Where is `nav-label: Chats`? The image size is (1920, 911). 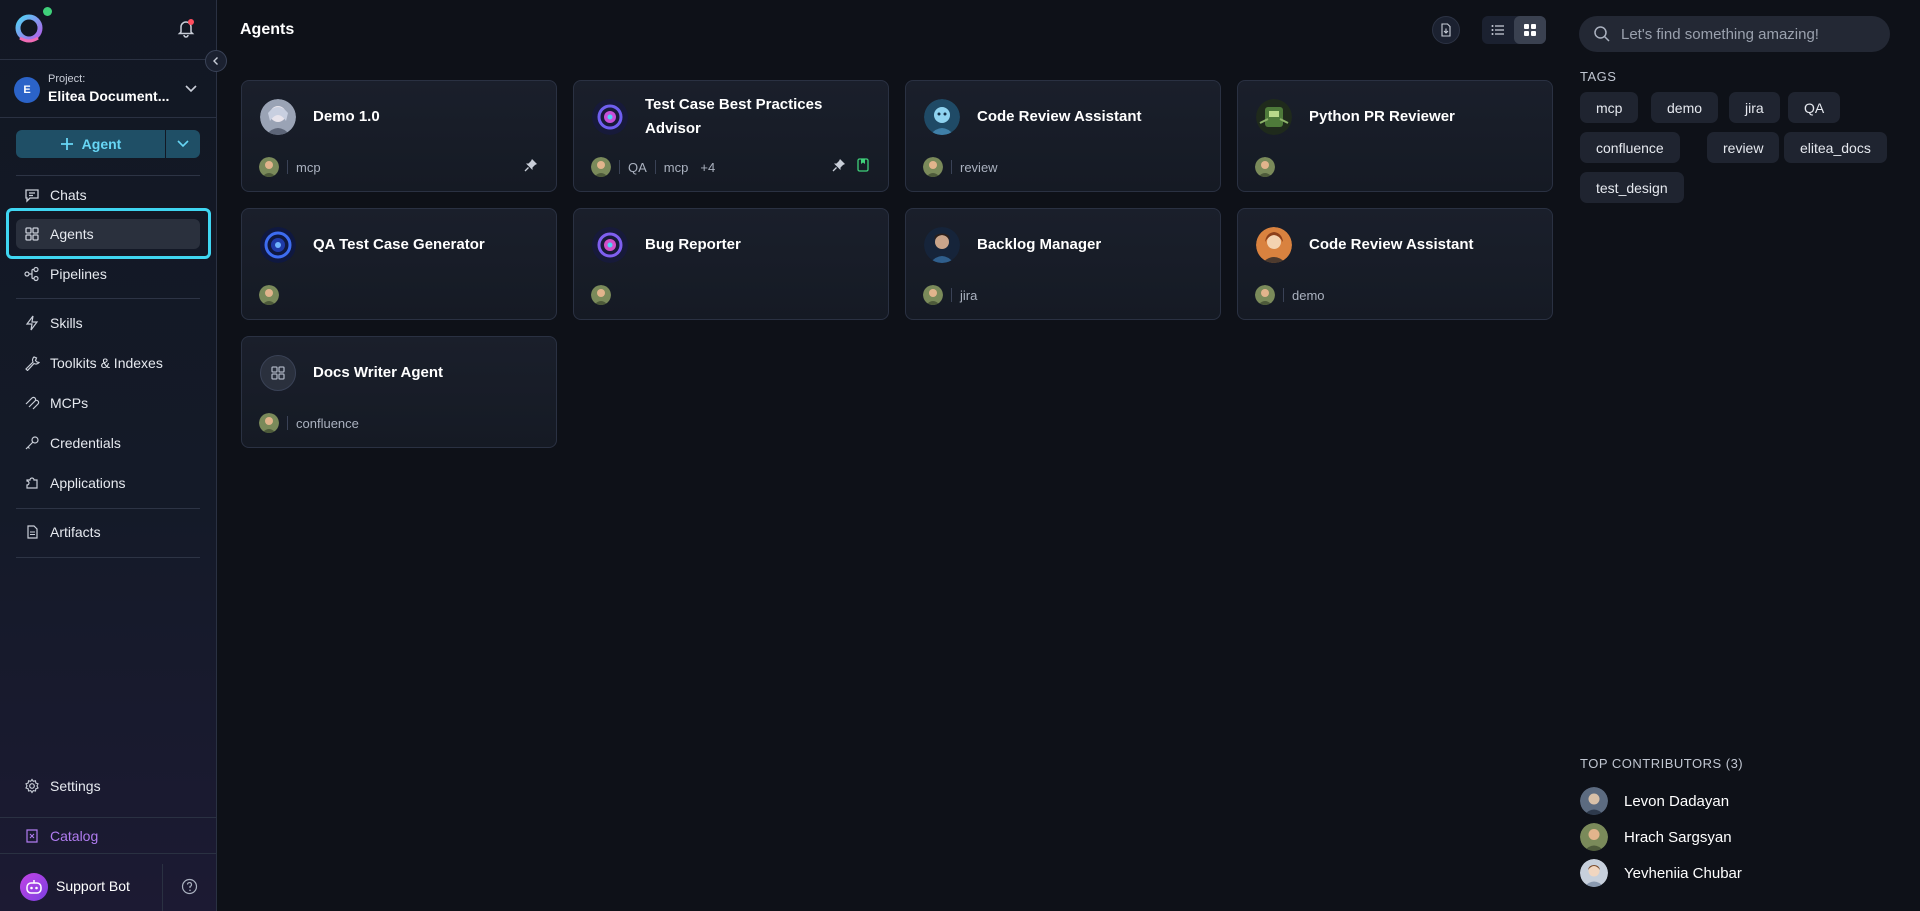
nav-label: Chats is located at coordinates (68, 195).